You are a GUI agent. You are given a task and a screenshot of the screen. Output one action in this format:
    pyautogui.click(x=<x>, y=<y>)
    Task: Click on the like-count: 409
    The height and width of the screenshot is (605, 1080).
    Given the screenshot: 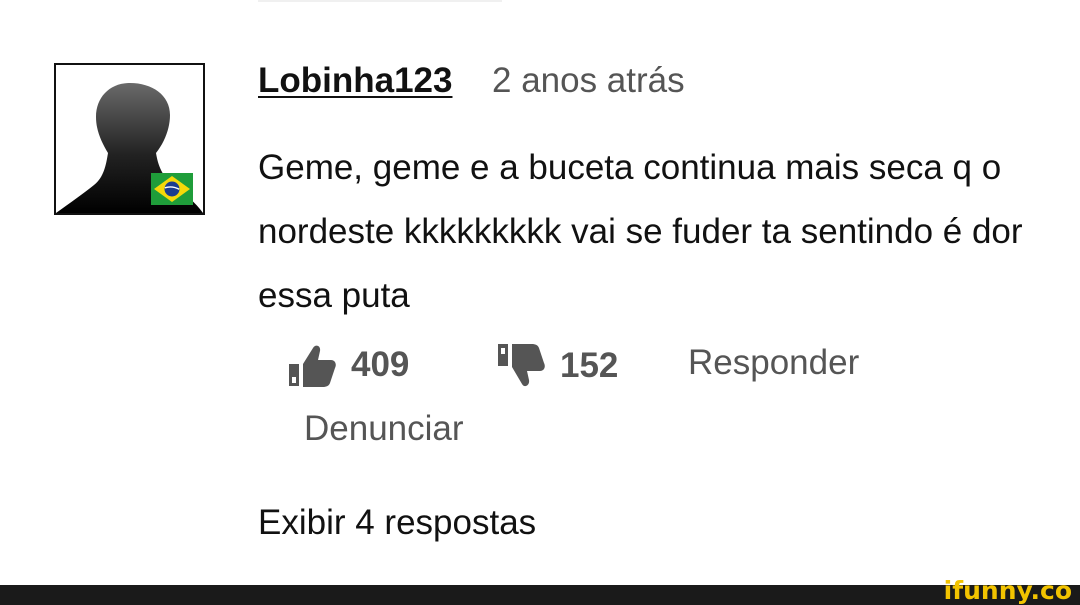 What is the action you would take?
    pyautogui.click(x=380, y=364)
    